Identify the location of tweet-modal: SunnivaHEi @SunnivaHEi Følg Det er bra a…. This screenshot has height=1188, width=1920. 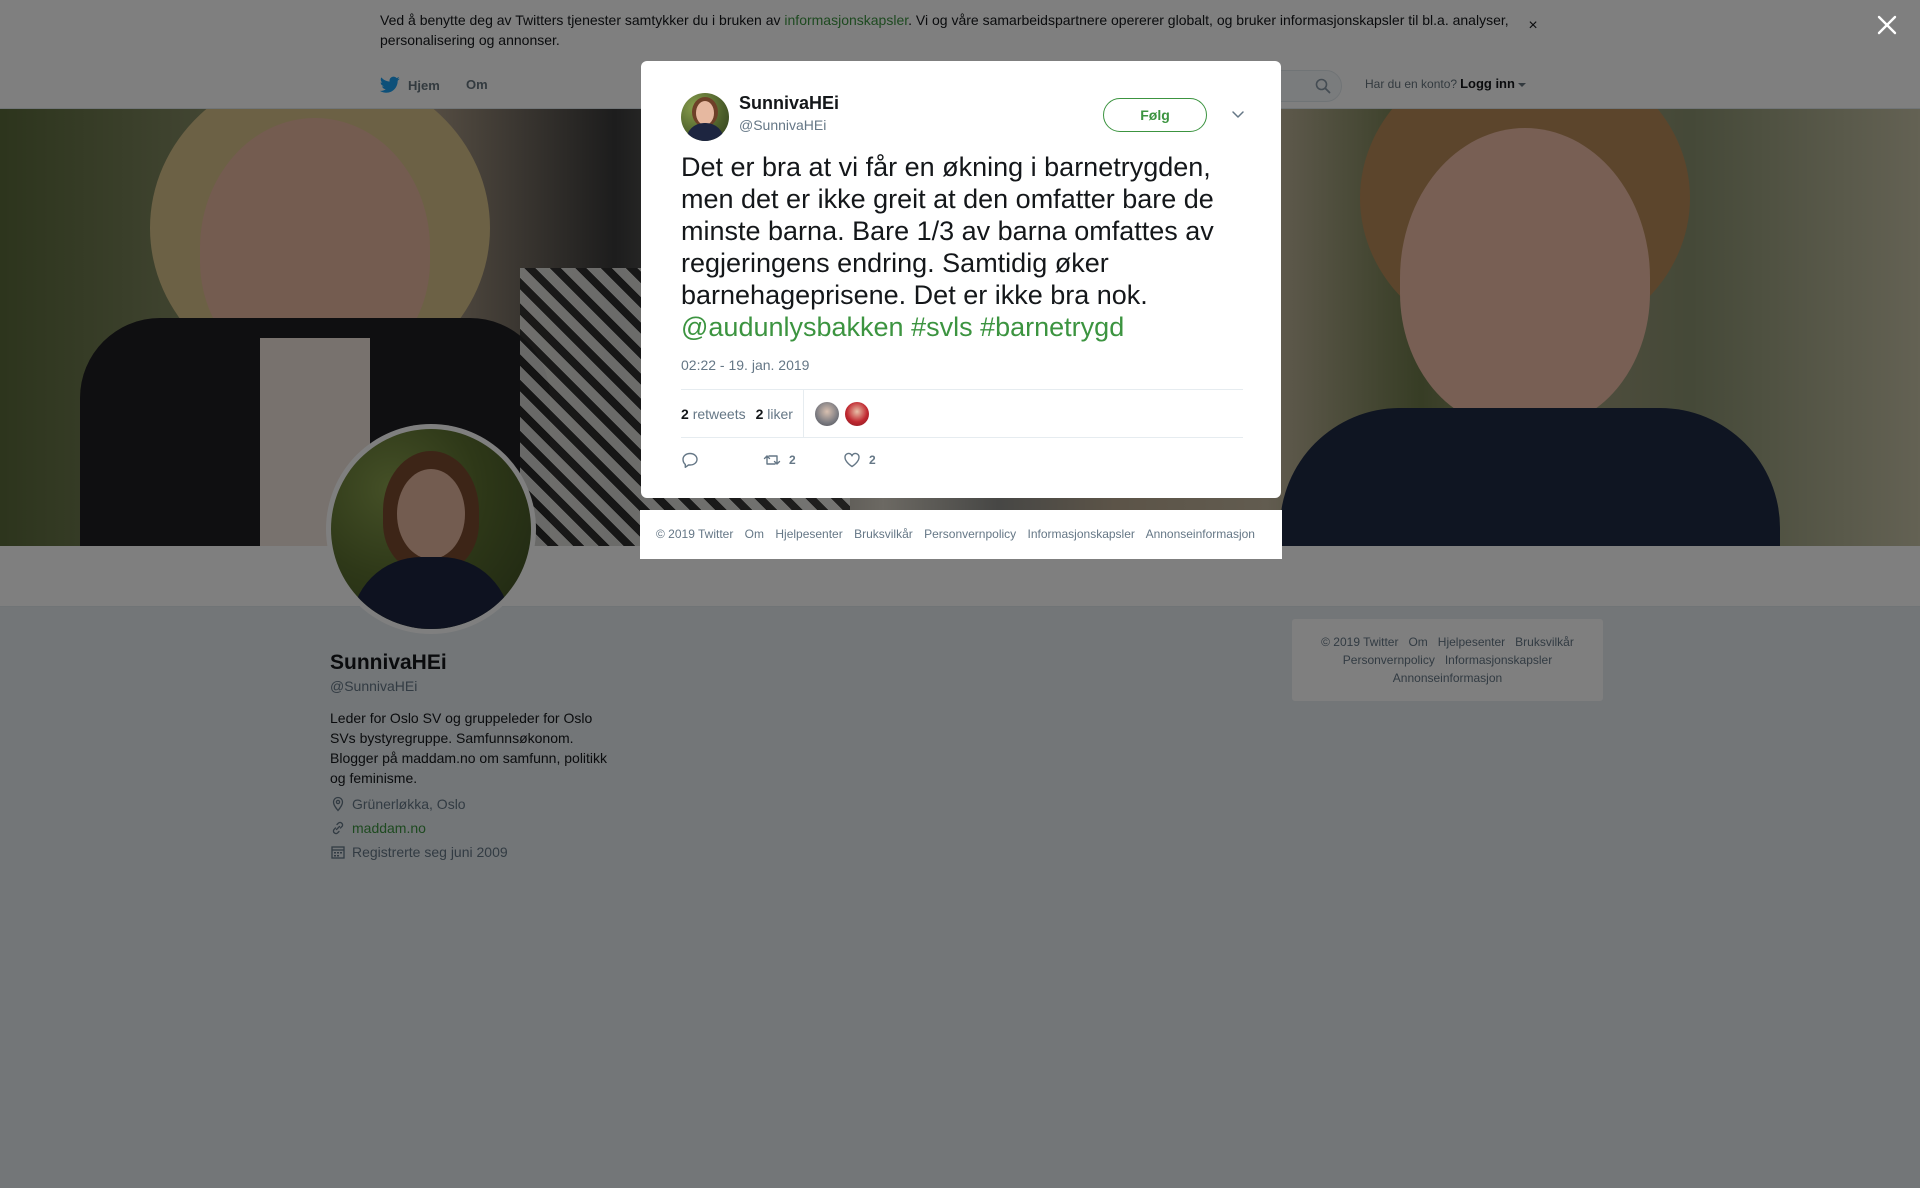
(961, 279).